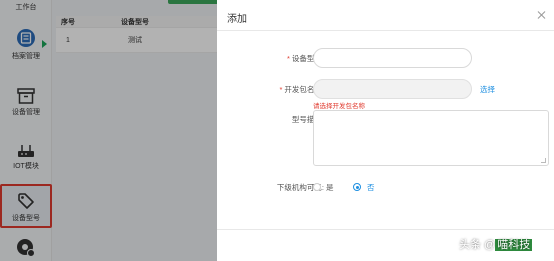 The height and width of the screenshot is (261, 554). Describe the element at coordinates (385, 15) in the screenshot. I see `dialog-header: 添加` at that location.